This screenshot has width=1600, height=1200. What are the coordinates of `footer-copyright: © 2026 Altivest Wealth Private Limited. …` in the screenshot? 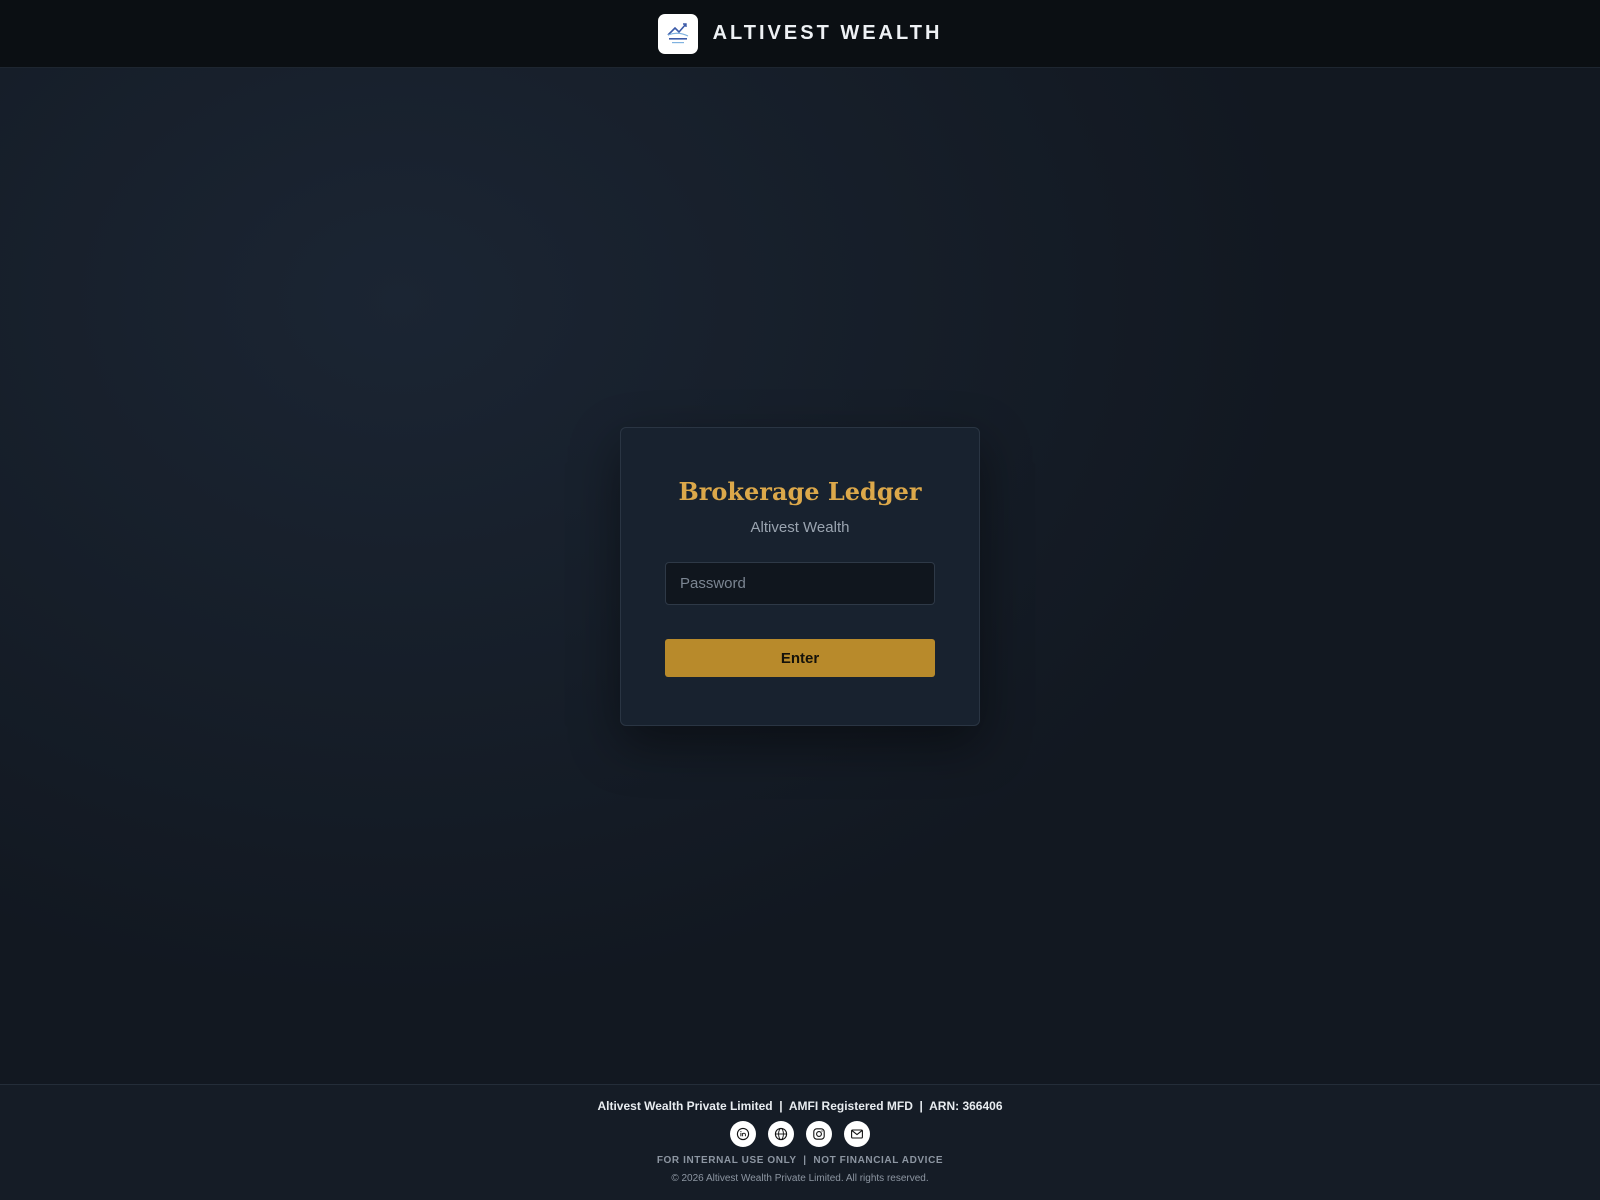 It's located at (800, 1178).